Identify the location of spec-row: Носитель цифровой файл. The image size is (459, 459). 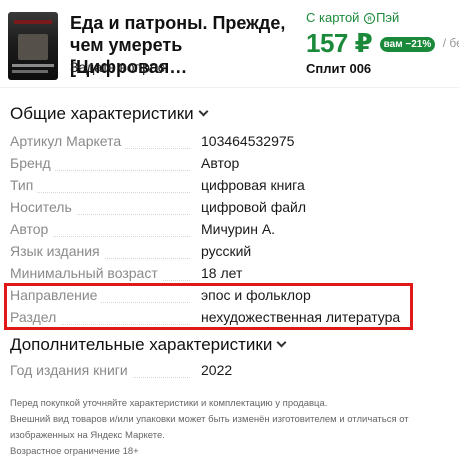
(230, 208).